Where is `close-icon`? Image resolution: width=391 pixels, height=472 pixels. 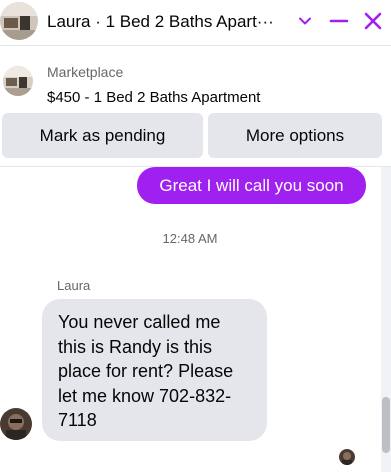
close-icon is located at coordinates (373, 21).